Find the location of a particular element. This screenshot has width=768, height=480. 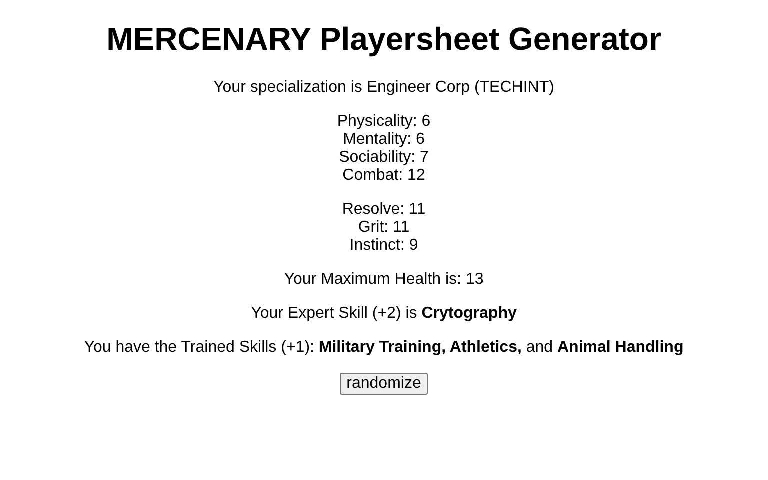

stat-text: Grit: 11 is located at coordinates (384, 228).